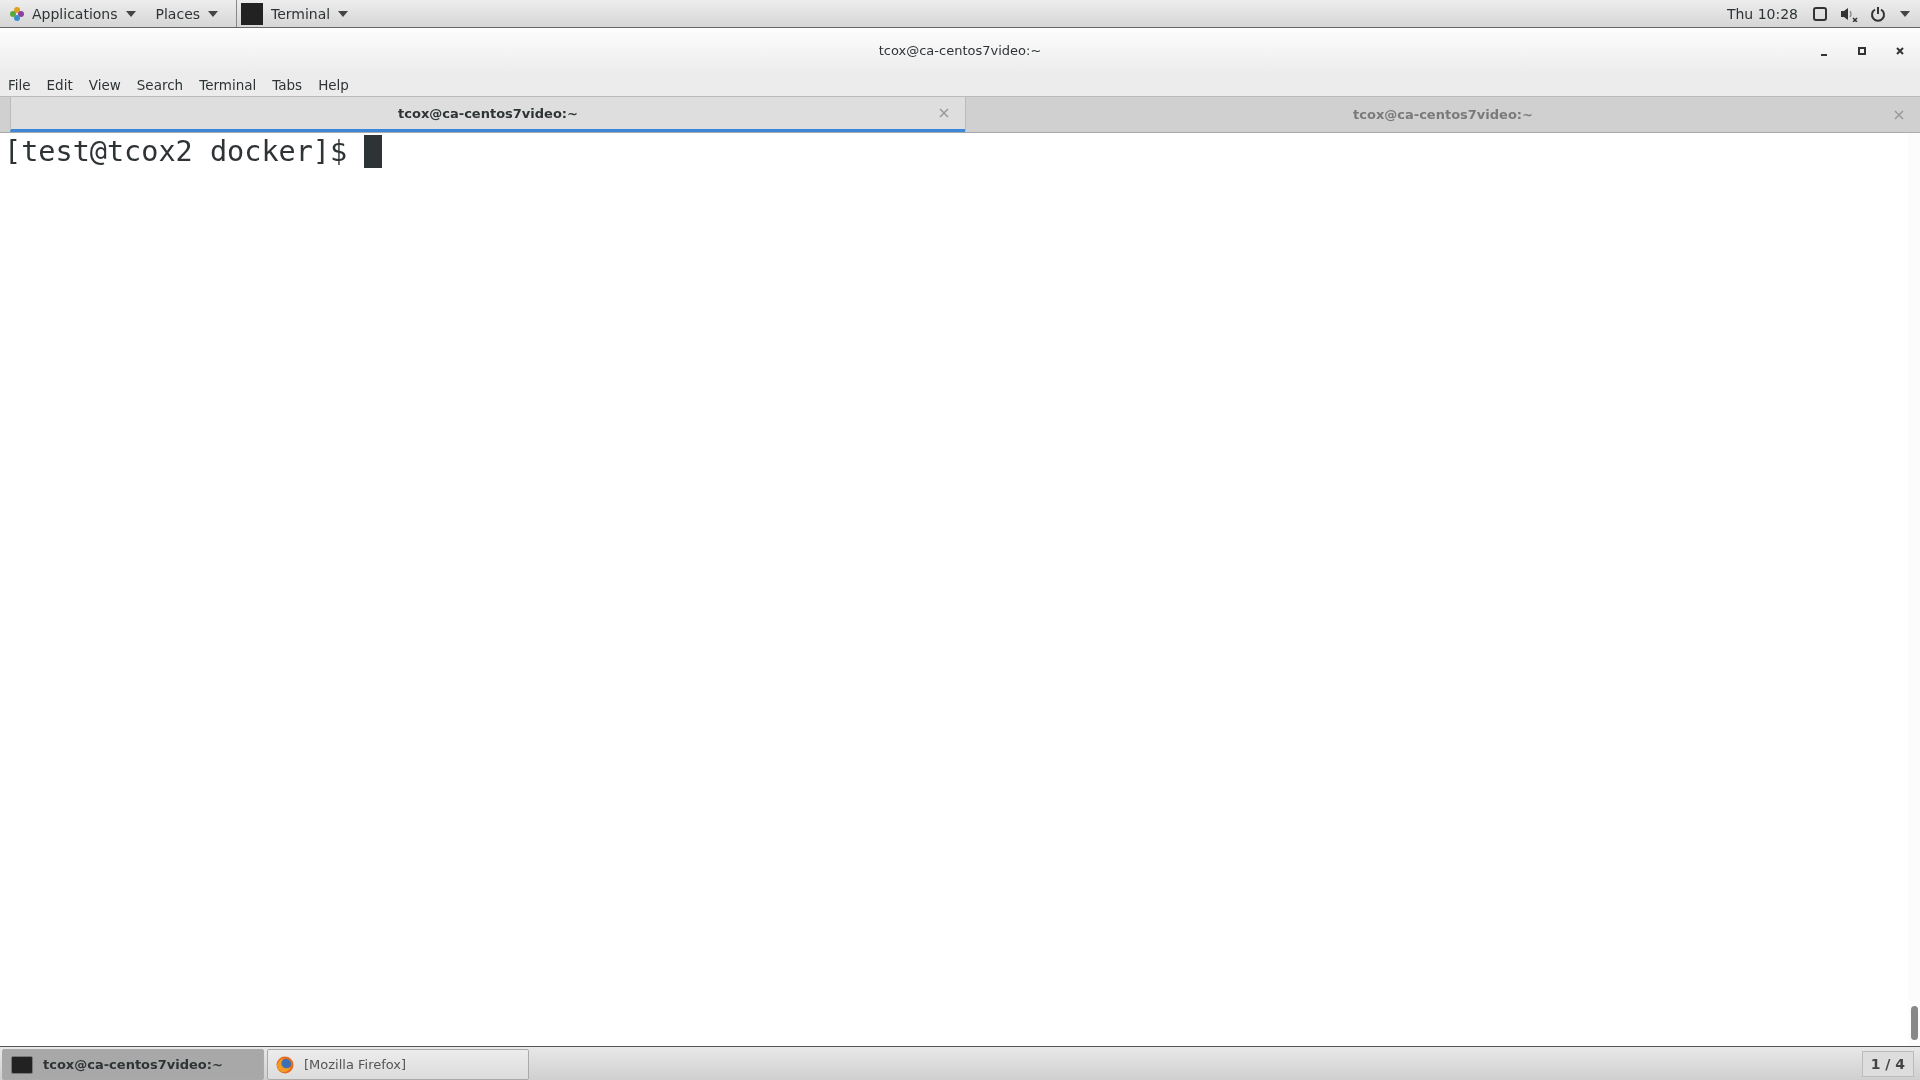 This screenshot has height=1080, width=1920. What do you see at coordinates (1820, 13) in the screenshot?
I see `window-icon` at bounding box center [1820, 13].